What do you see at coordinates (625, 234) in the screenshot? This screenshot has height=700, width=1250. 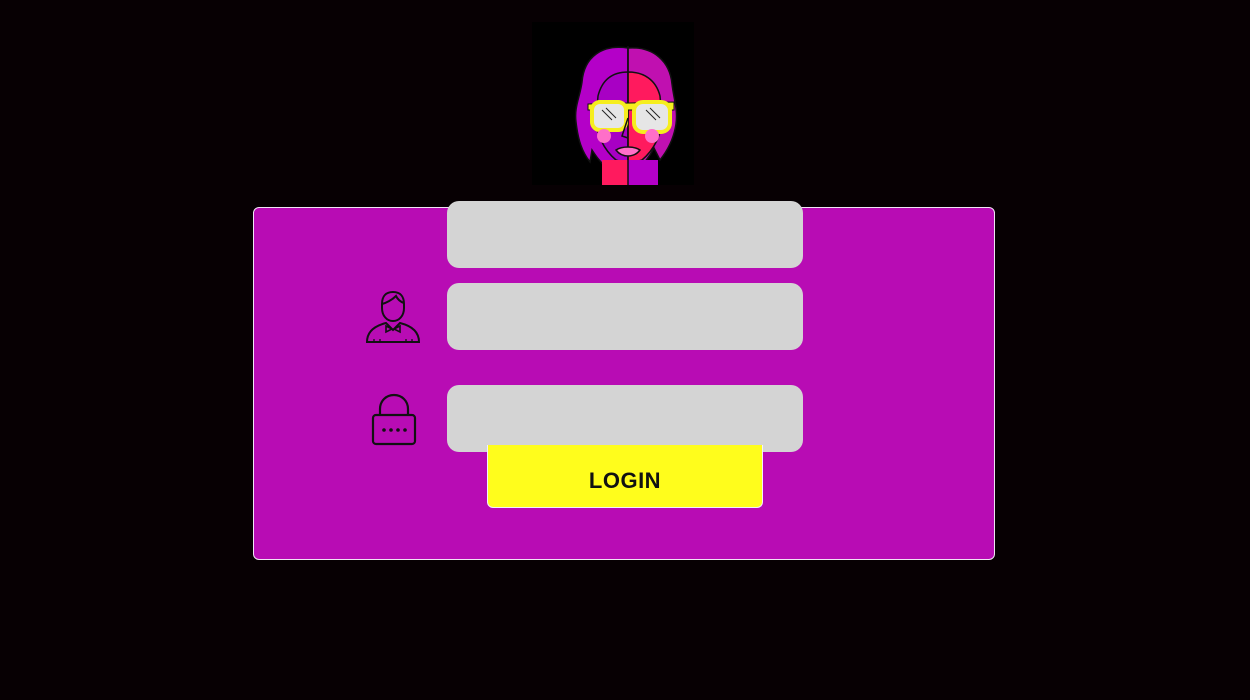 I see `top-text-field` at bounding box center [625, 234].